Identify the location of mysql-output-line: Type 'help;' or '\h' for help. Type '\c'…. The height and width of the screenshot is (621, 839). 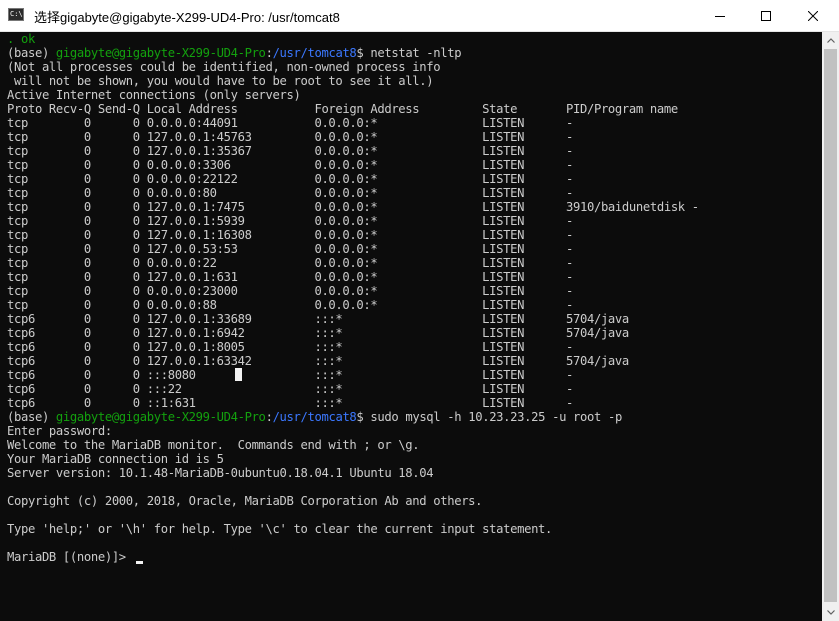
(280, 529).